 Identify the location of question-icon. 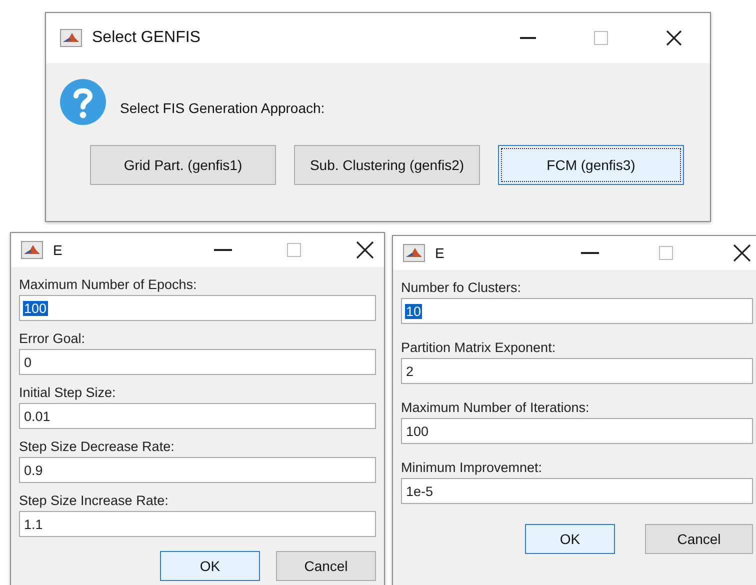
(83, 102).